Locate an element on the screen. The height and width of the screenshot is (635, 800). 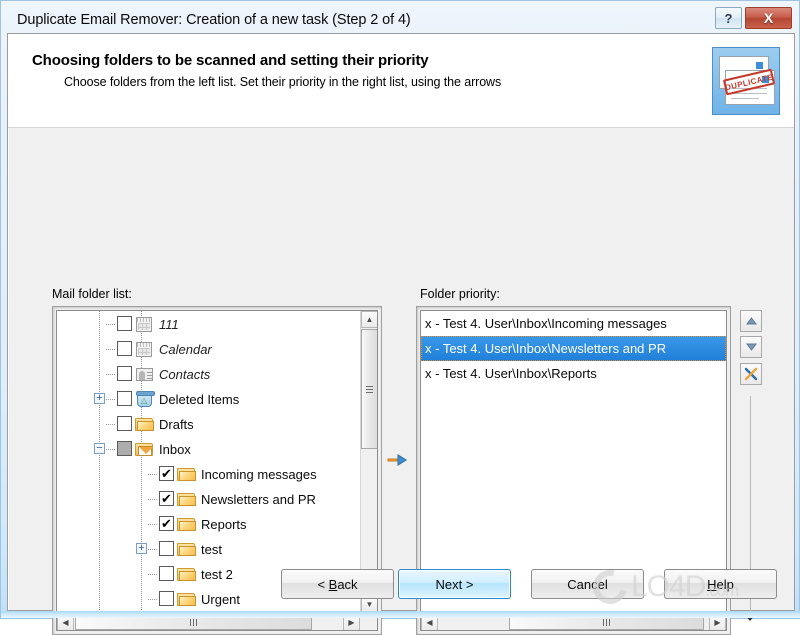
close-icon: X is located at coordinates (768, 18).